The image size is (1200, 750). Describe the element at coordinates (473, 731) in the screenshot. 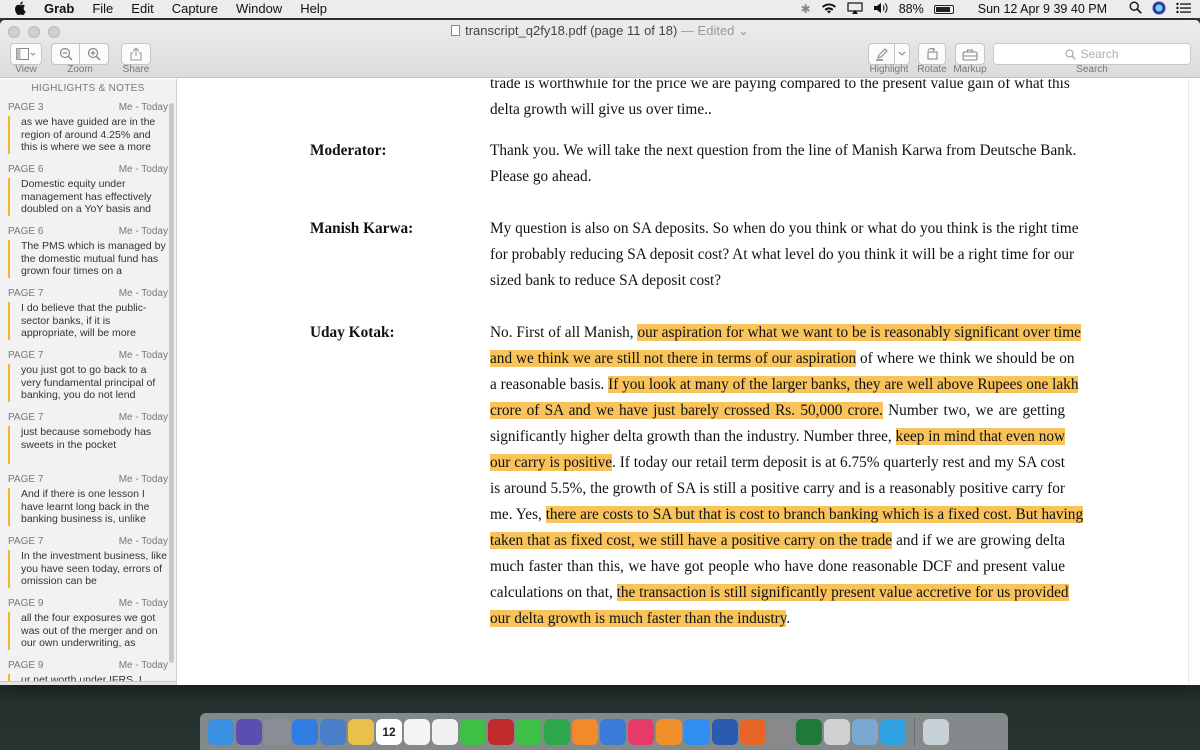

I see `messages-icon` at that location.